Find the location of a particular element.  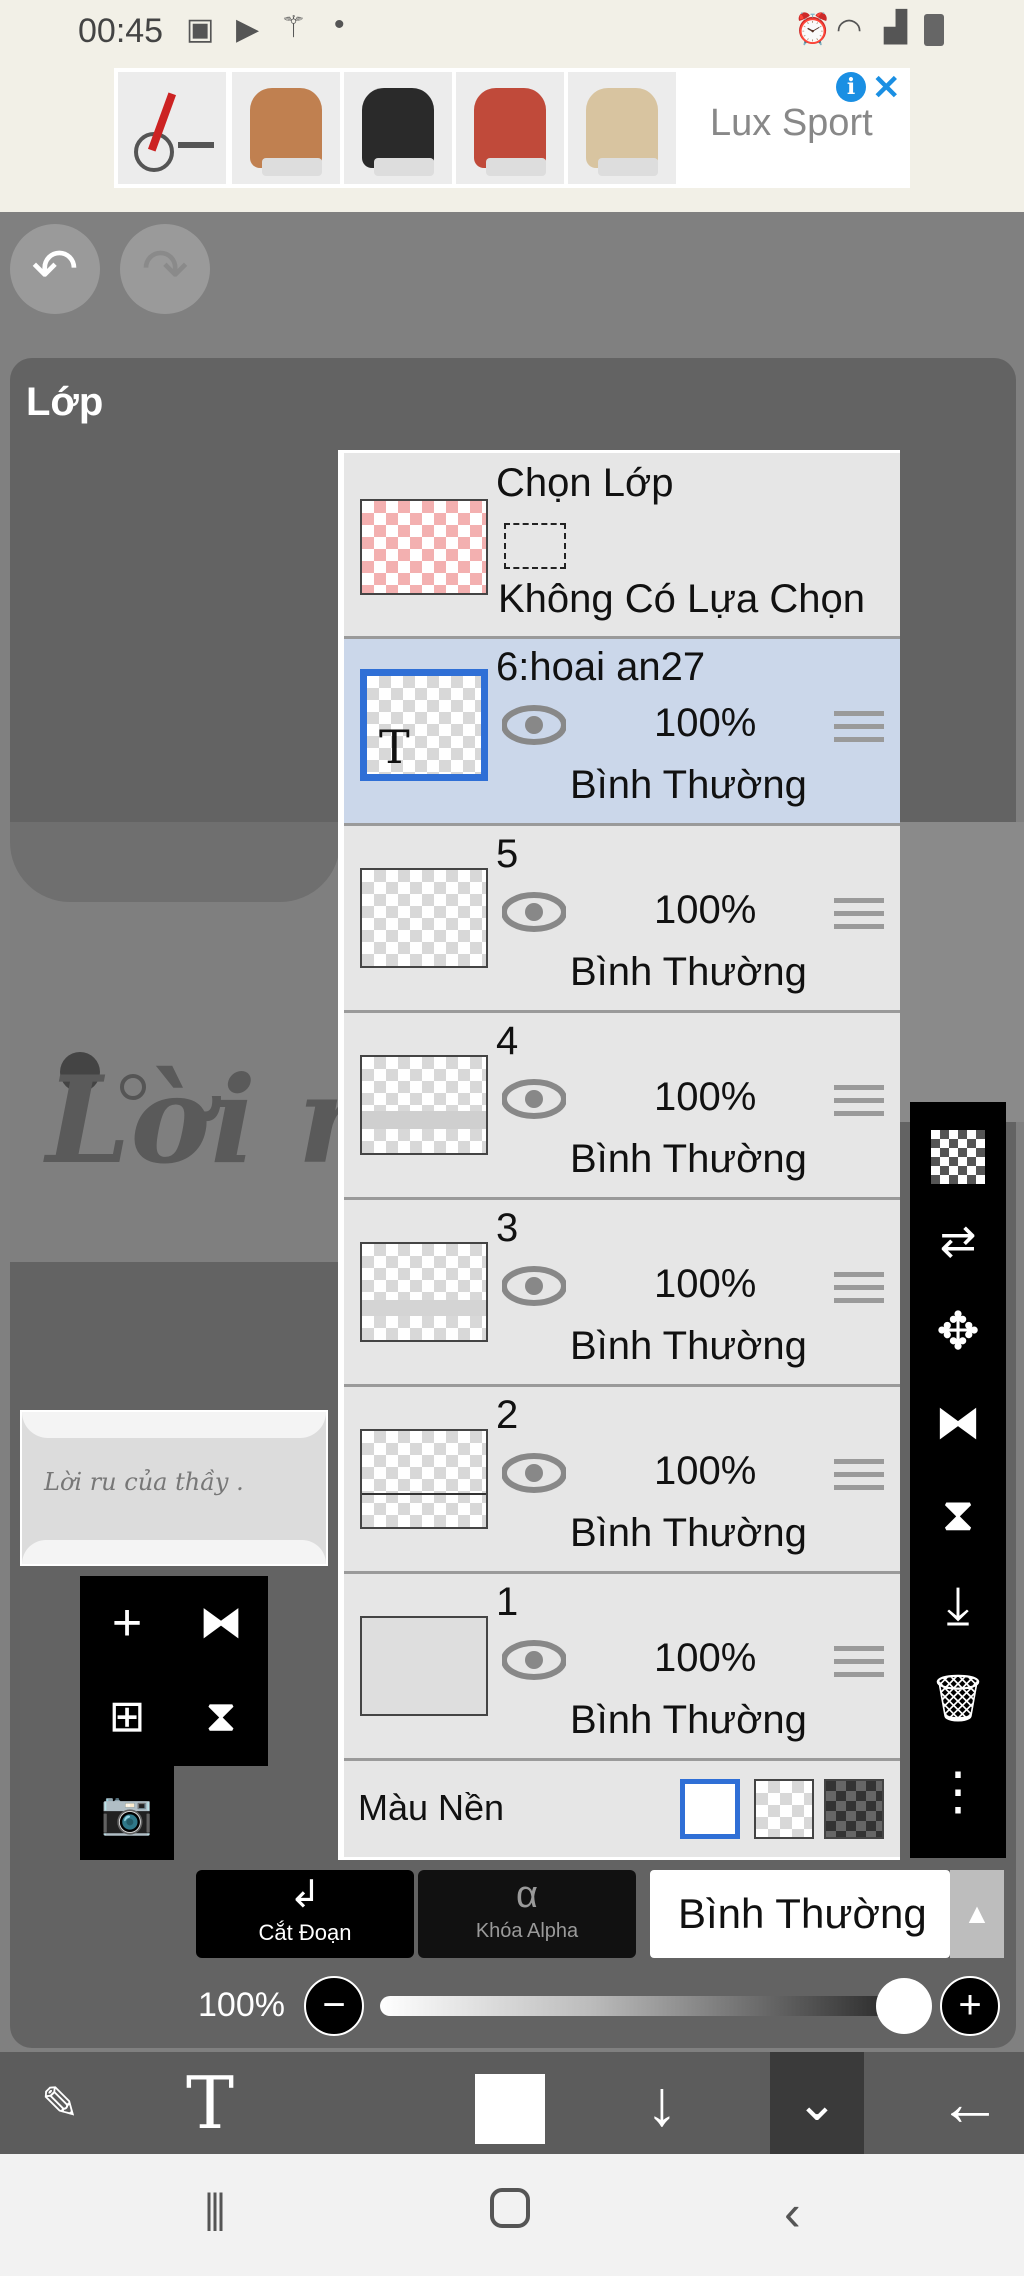

camera-layer-button: 📷 is located at coordinates (127, 1813).